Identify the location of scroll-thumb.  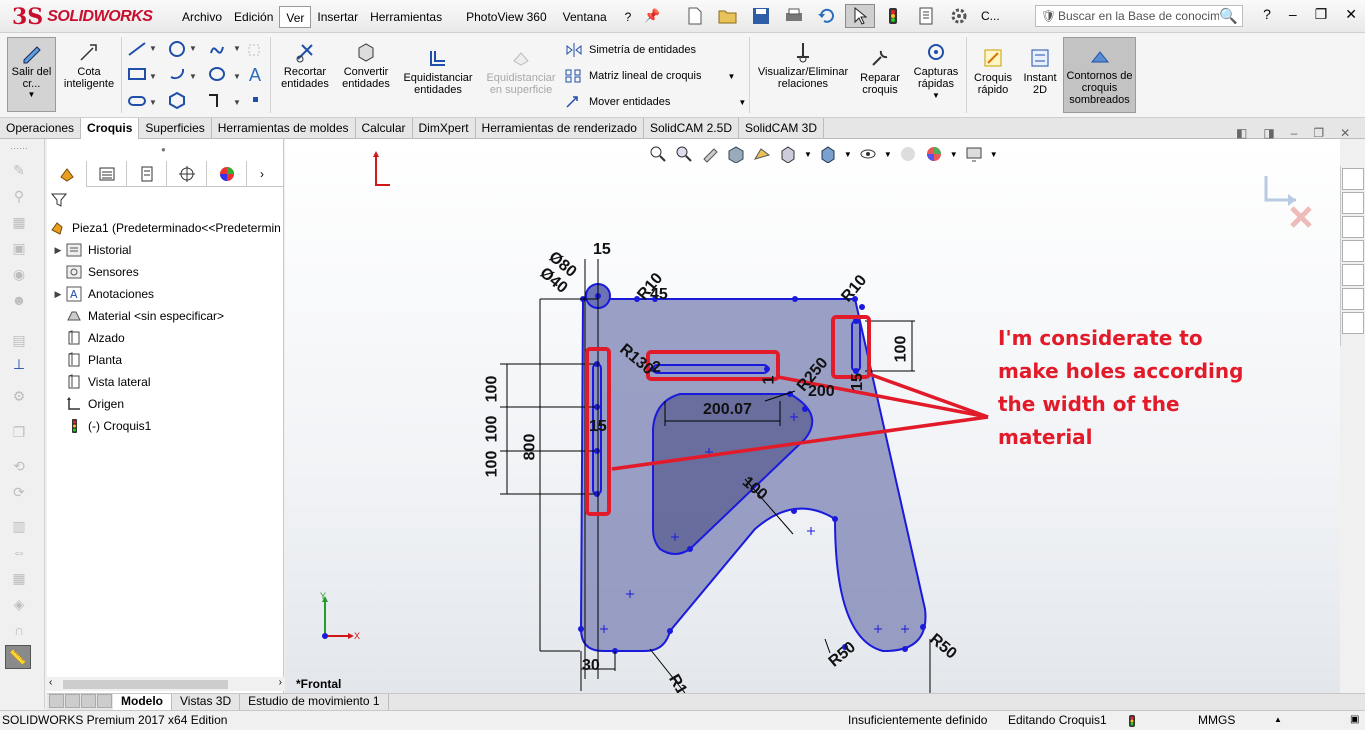
(145, 684).